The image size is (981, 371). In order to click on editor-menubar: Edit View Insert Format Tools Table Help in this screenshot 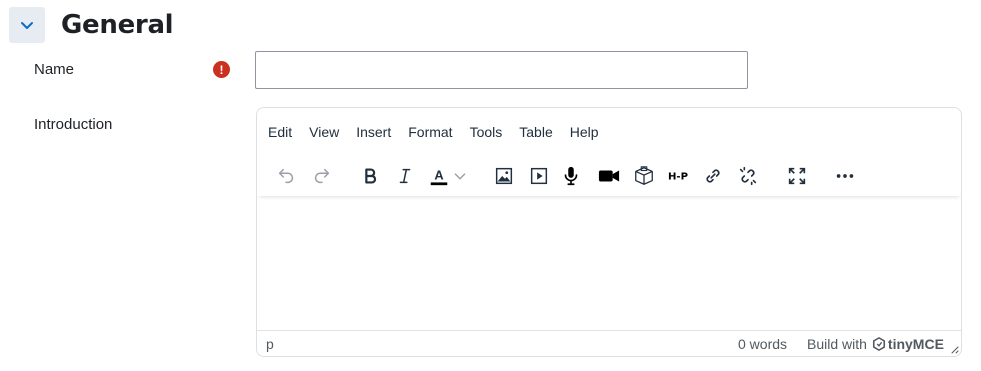, I will do `click(442, 132)`.